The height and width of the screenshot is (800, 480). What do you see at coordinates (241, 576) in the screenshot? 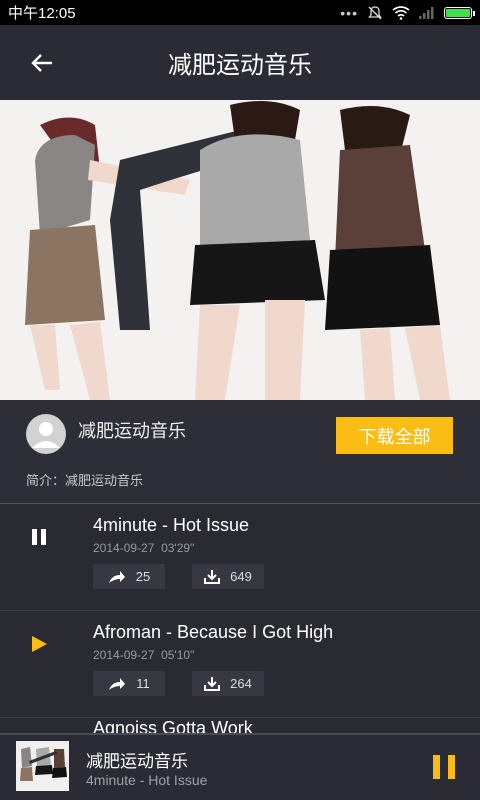
I see `download-count: 649` at bounding box center [241, 576].